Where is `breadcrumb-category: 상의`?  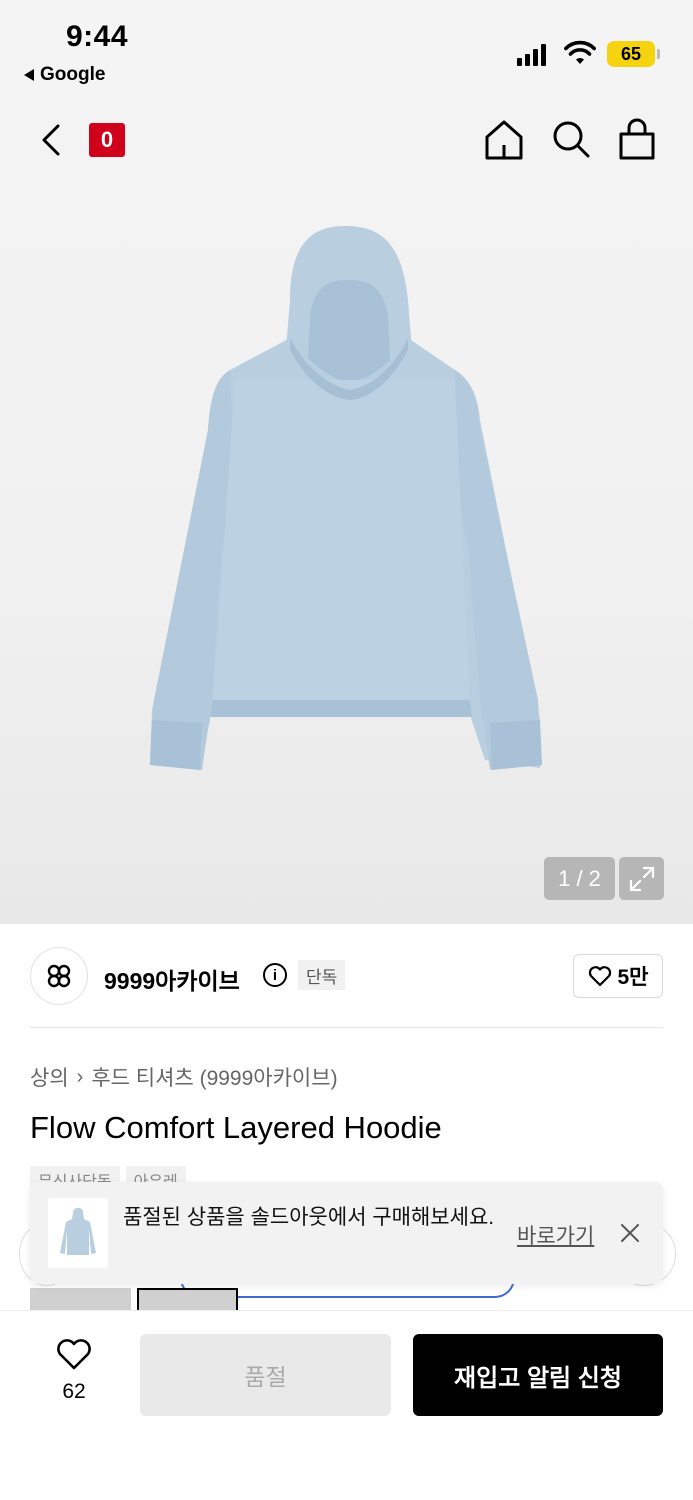
breadcrumb-category: 상의 is located at coordinates (49, 1077).